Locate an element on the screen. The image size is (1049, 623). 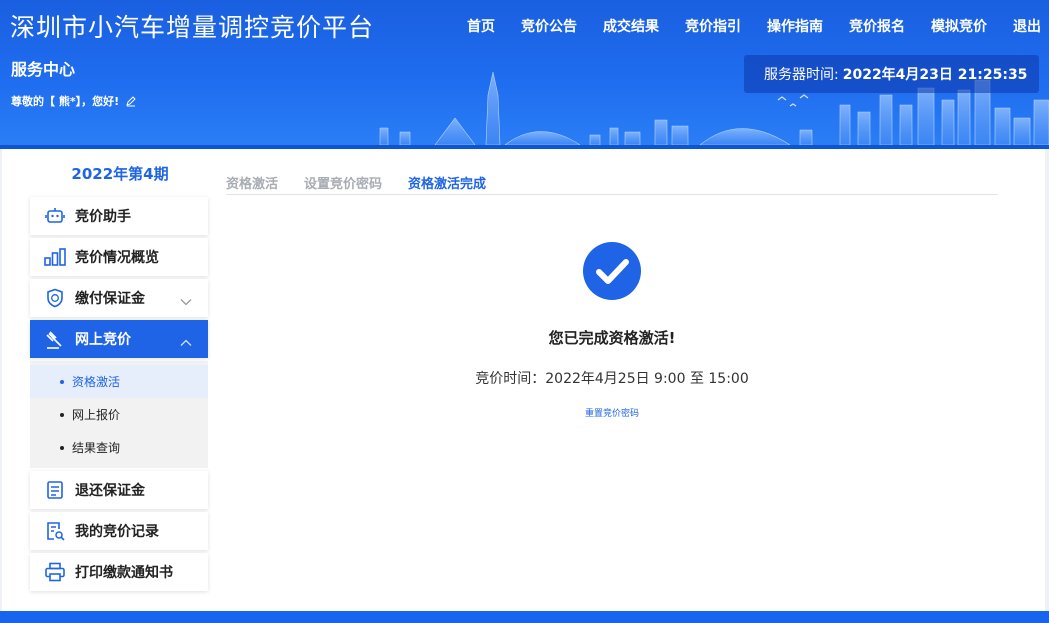
shield-icon is located at coordinates (55, 298).